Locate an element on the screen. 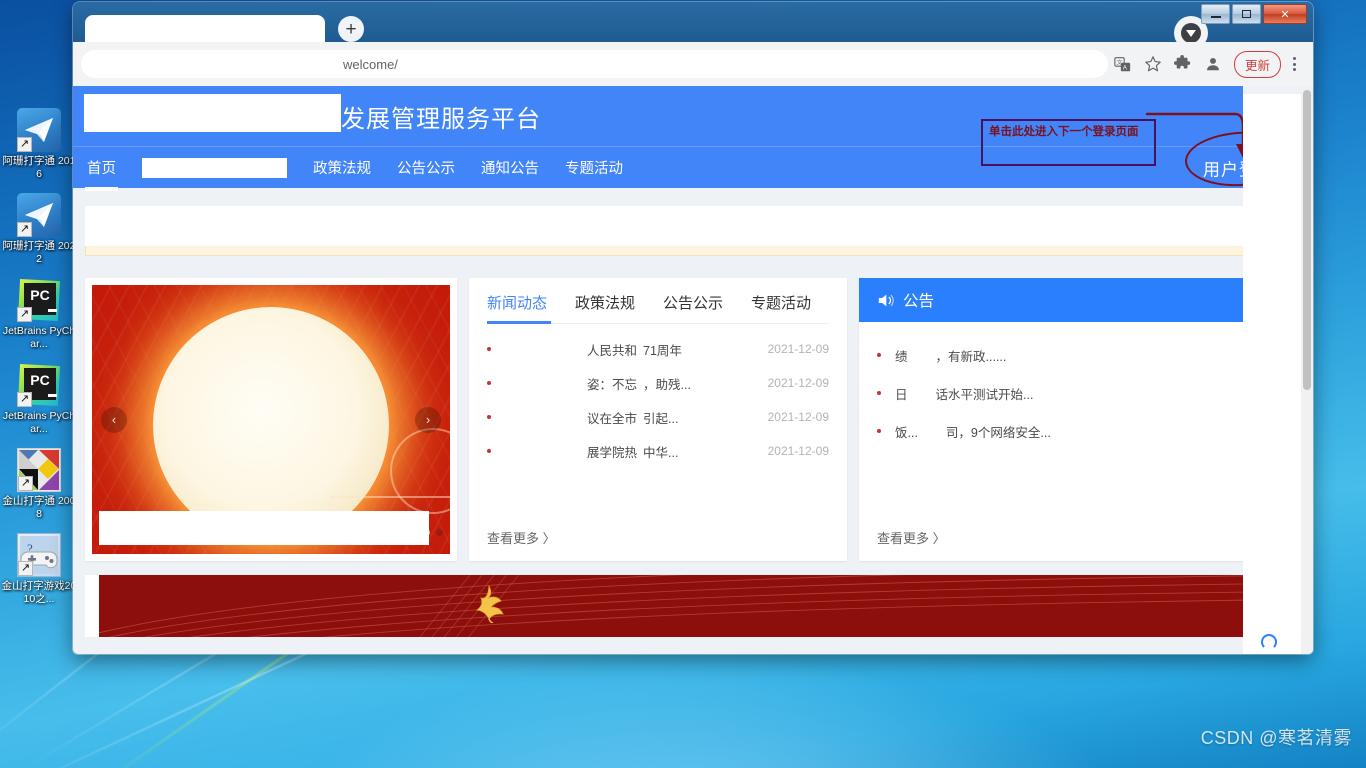 The image size is (1366, 768). carousel-caption-redaction is located at coordinates (264, 528).